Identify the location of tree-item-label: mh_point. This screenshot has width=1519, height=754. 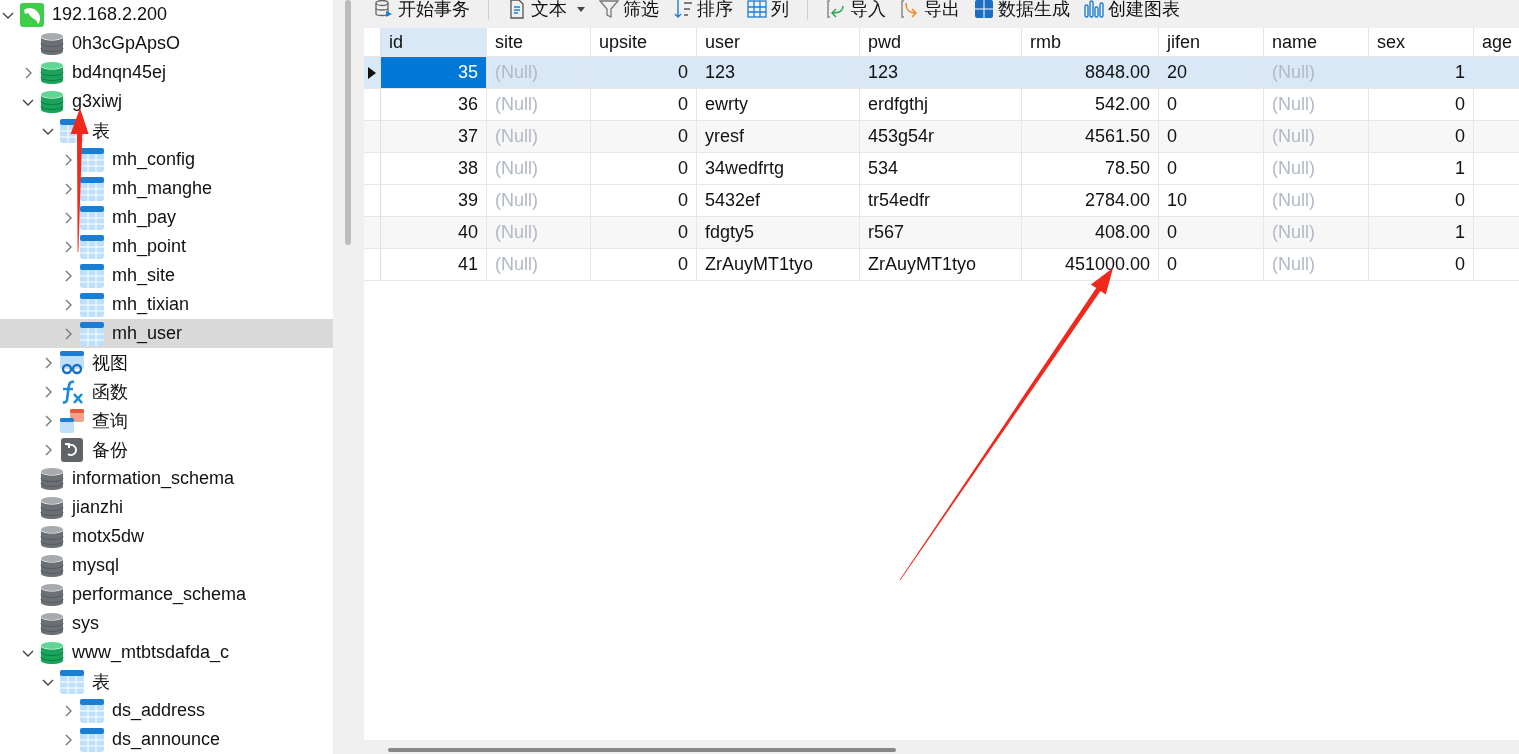
(149, 246).